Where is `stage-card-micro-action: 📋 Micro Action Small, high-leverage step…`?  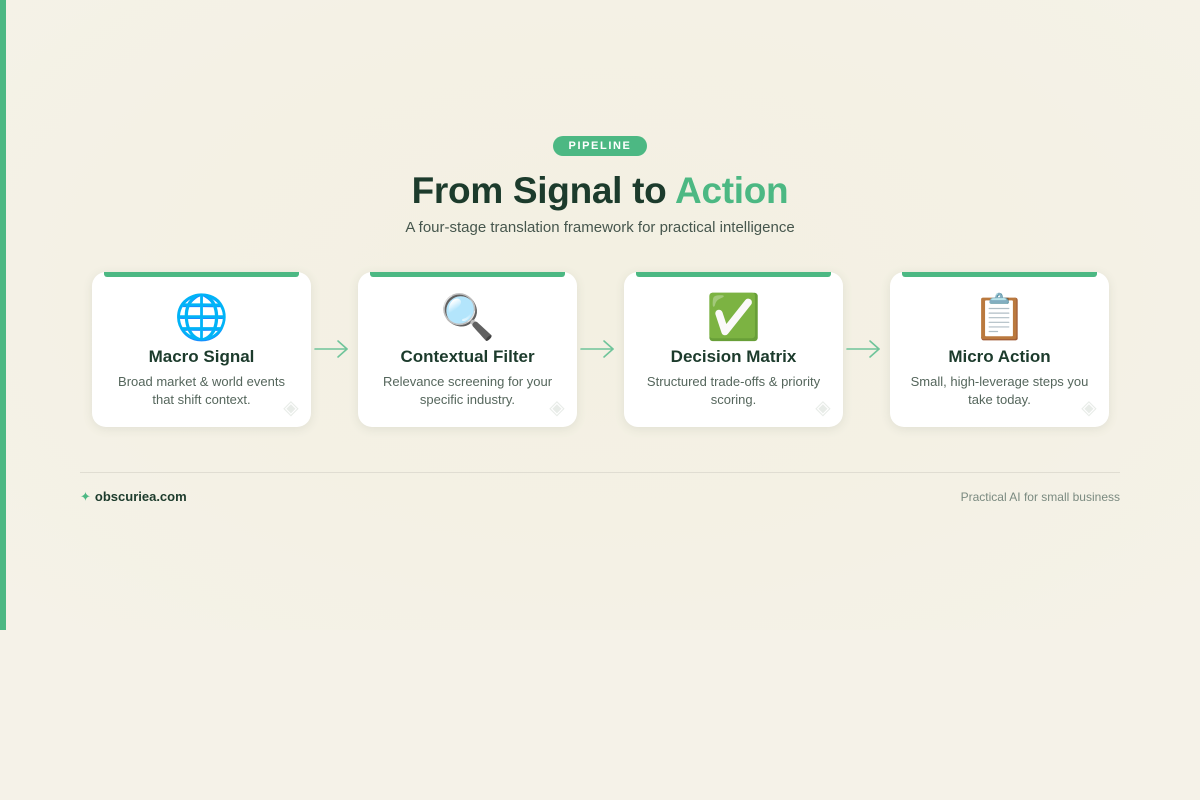 stage-card-micro-action: 📋 Micro Action Small, high-leverage step… is located at coordinates (999, 349).